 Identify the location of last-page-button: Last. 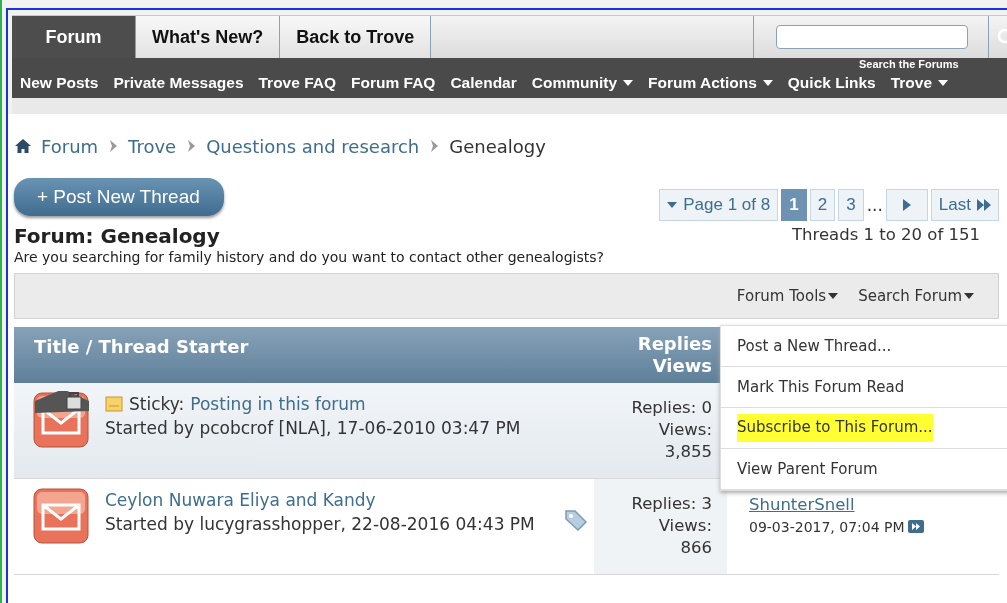
(964, 205).